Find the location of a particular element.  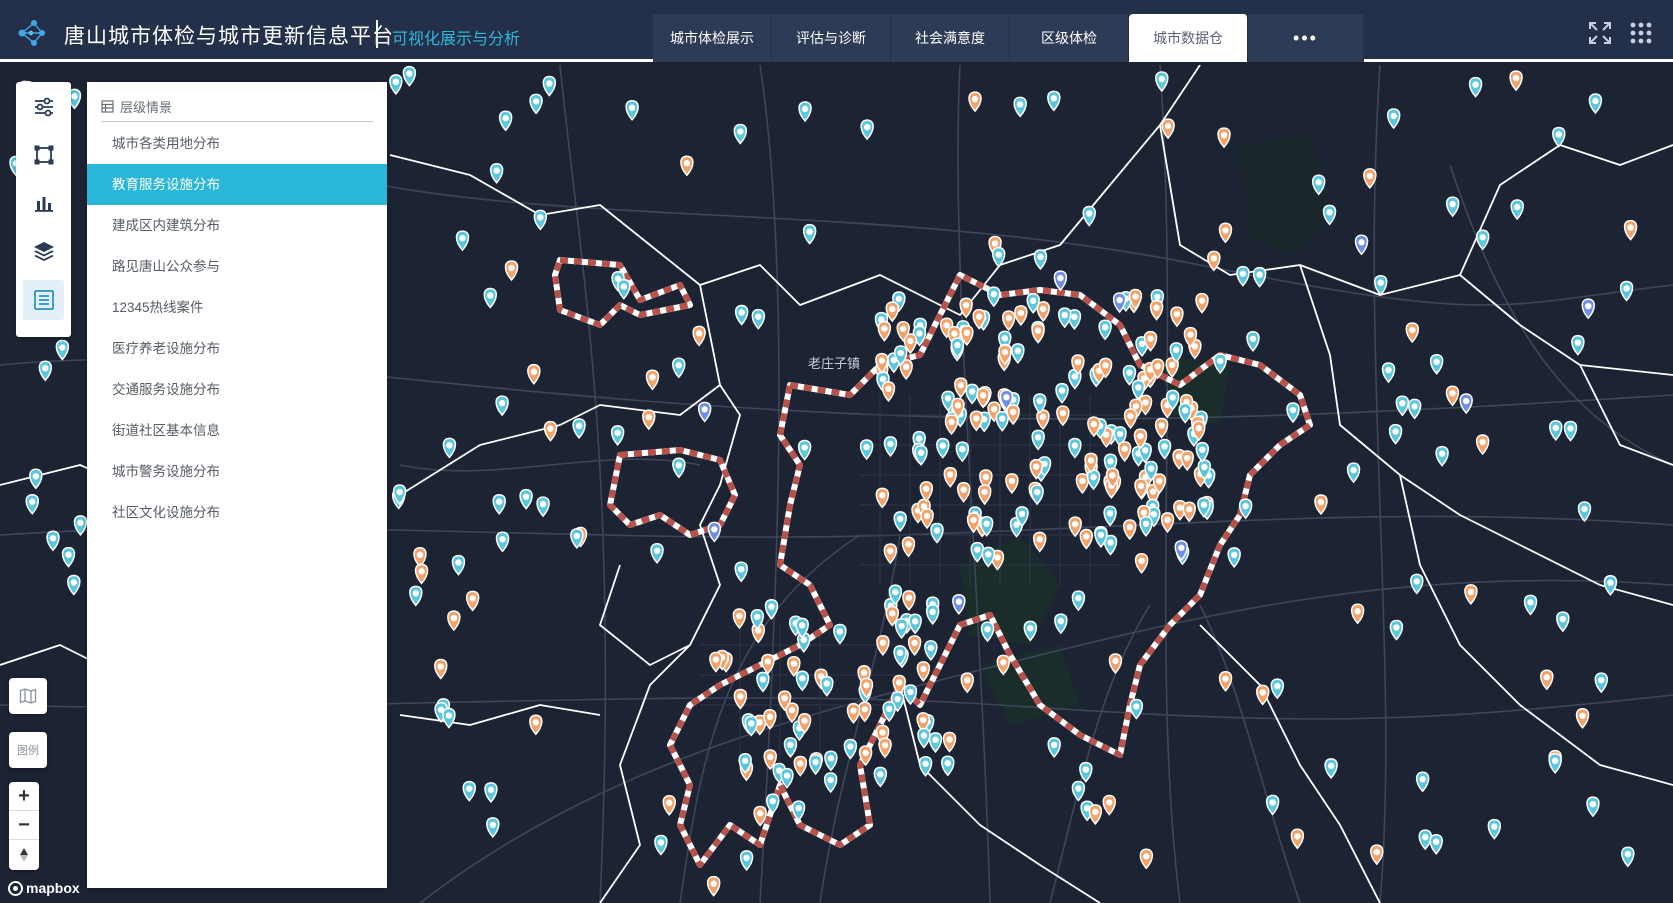

page-title: 唐山城市体检与城市更新信息平台 is located at coordinates (229, 36).